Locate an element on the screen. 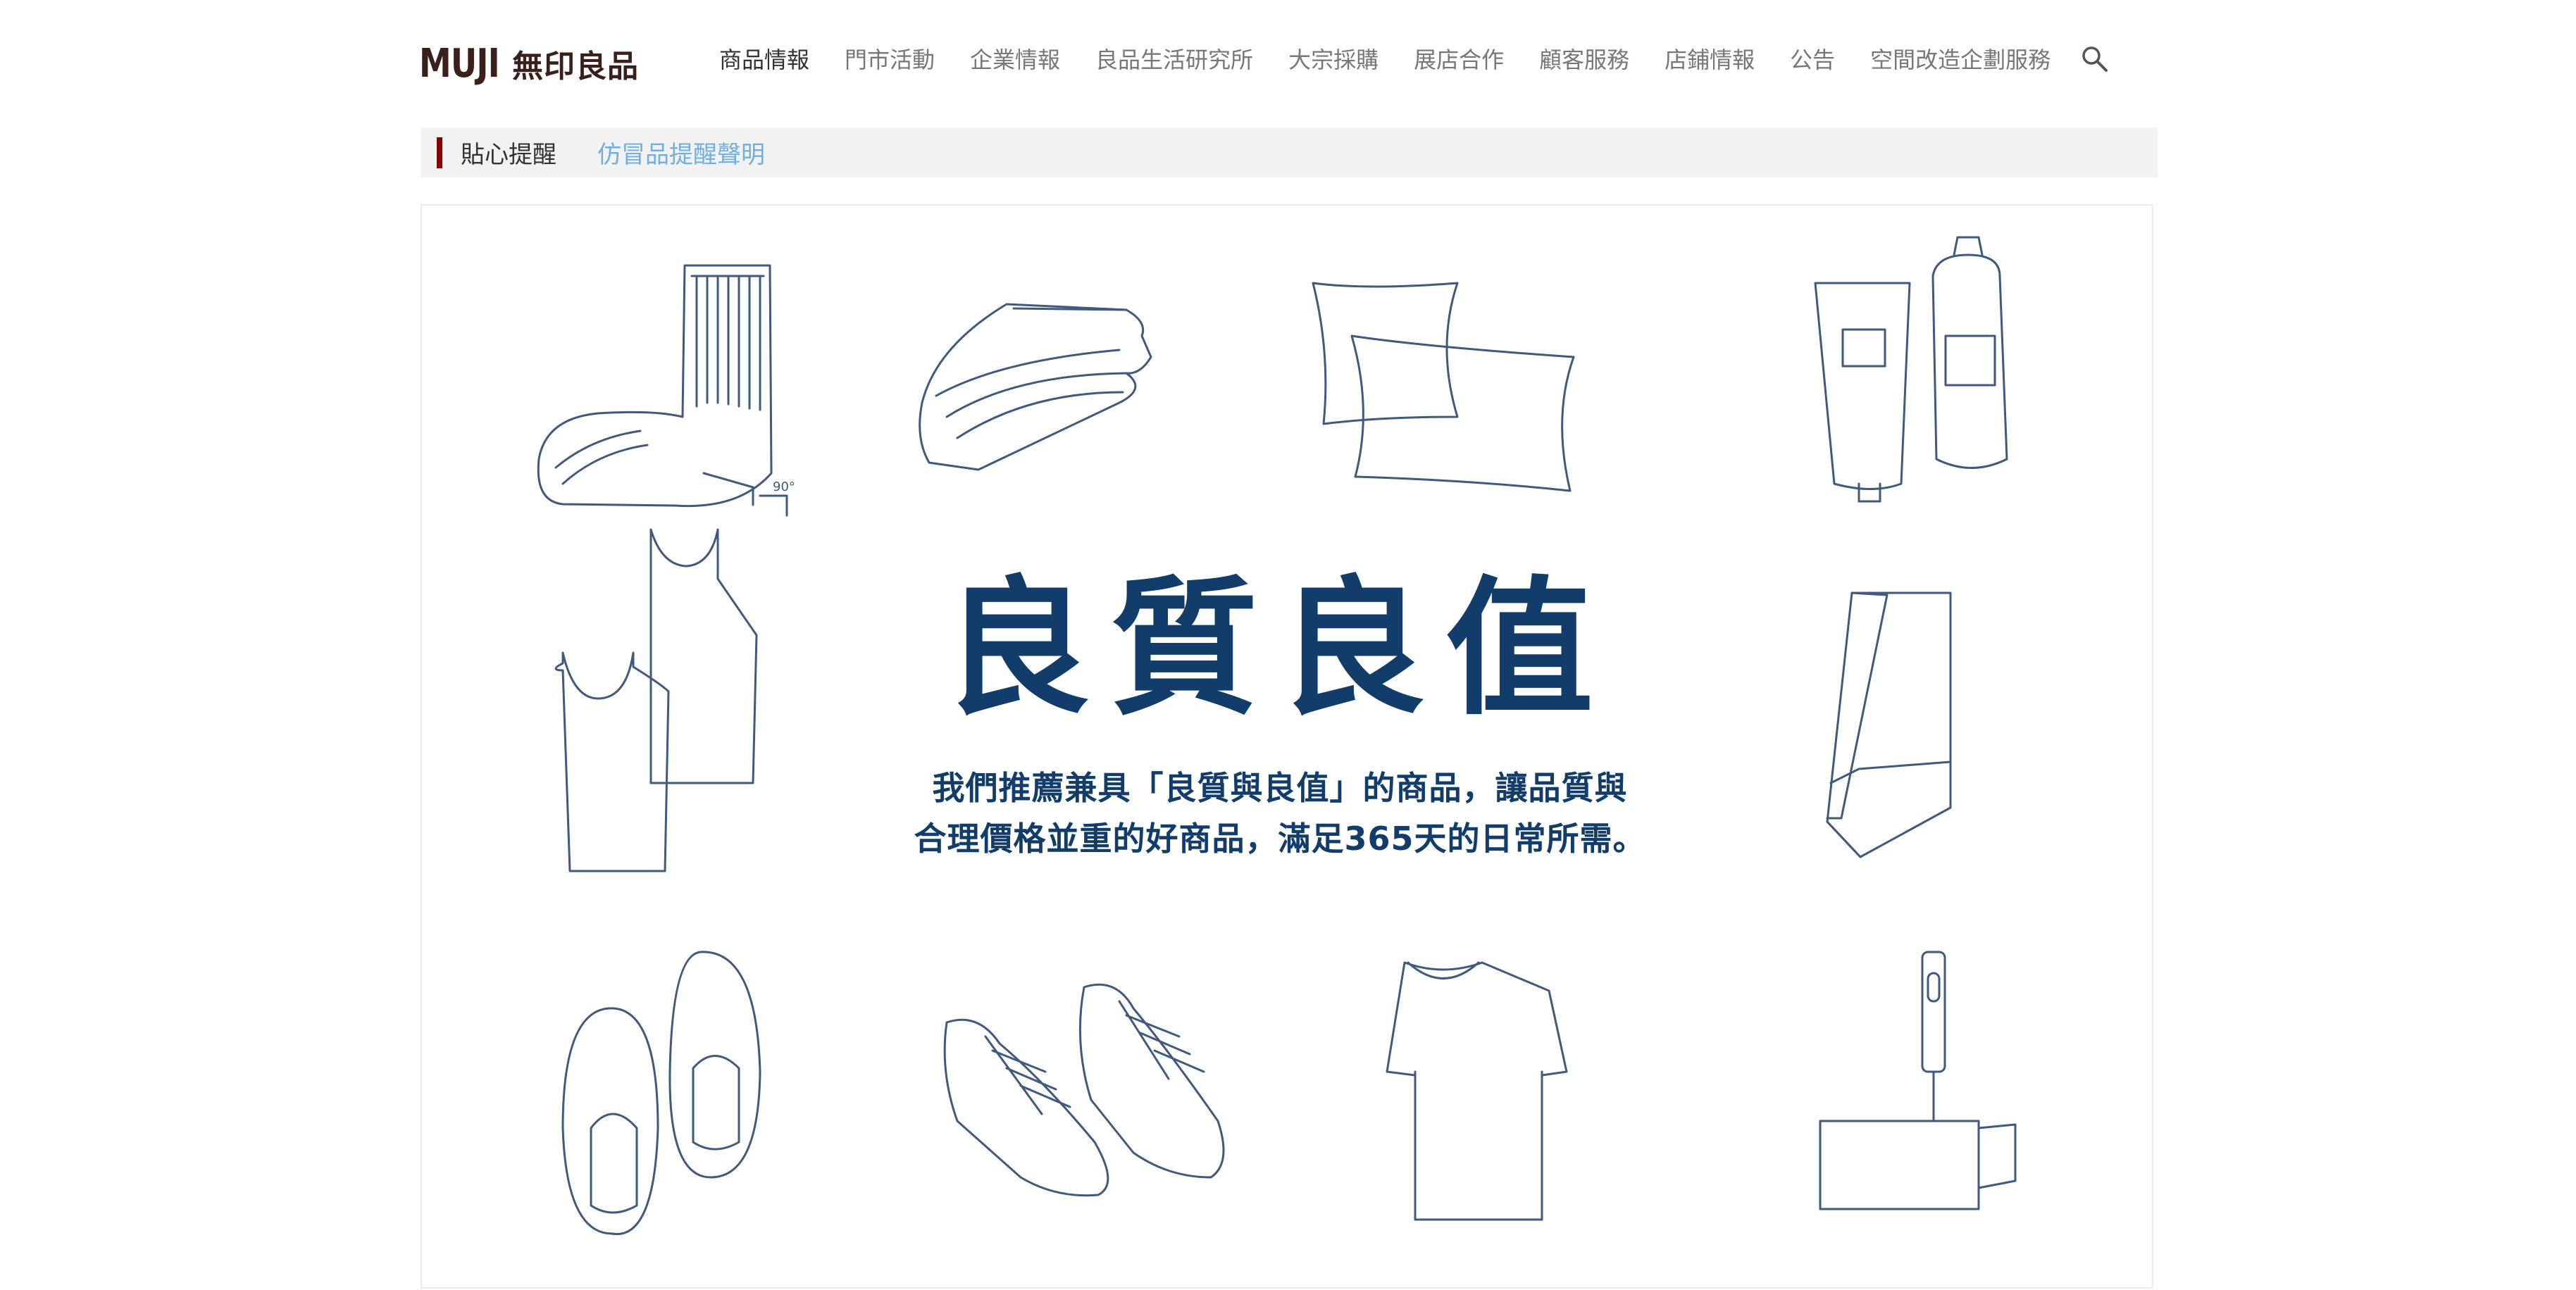 This screenshot has height=1290, width=2576. slippers-illustration is located at coordinates (661, 1093).